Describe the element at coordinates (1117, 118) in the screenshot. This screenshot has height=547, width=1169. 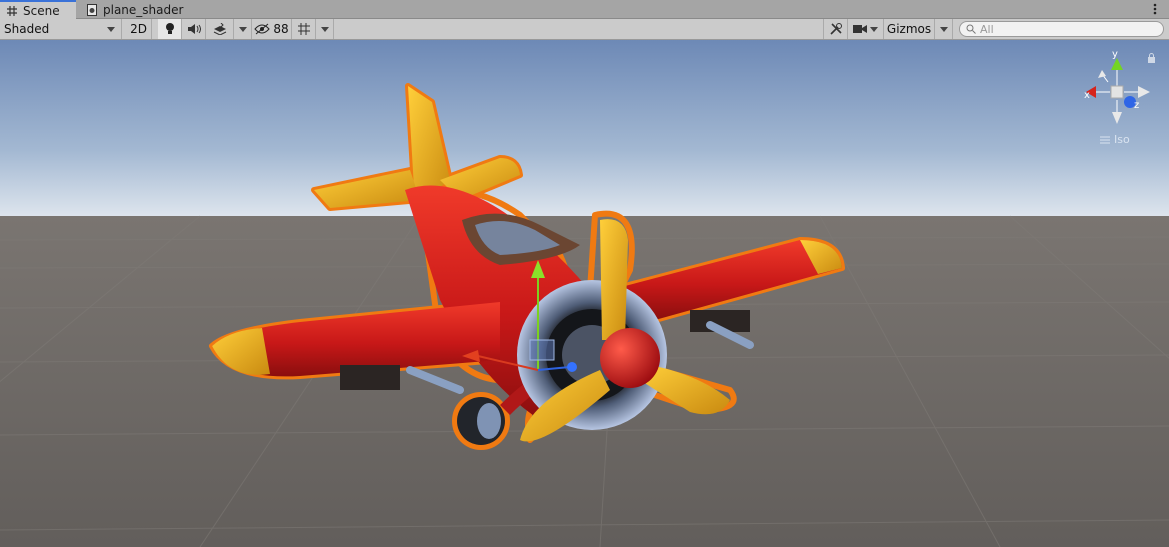
I see `neg-y-axis-cone-icon` at that location.